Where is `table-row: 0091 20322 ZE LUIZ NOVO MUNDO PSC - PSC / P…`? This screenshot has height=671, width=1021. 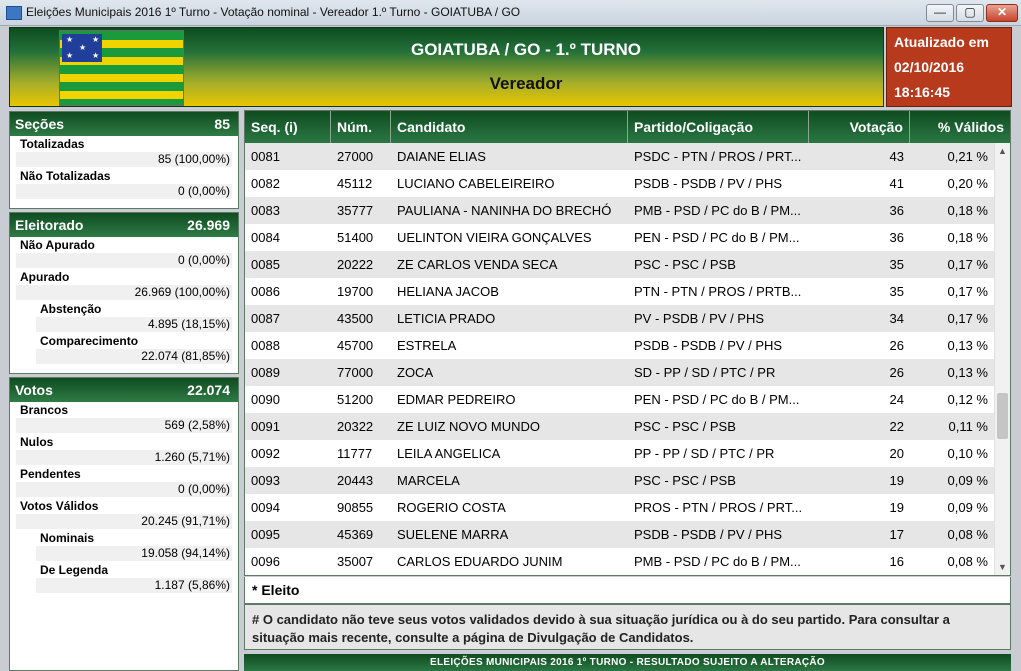
table-row: 0091 20322 ZE LUIZ NOVO MUNDO PSC - PSC / P… is located at coordinates (619, 426).